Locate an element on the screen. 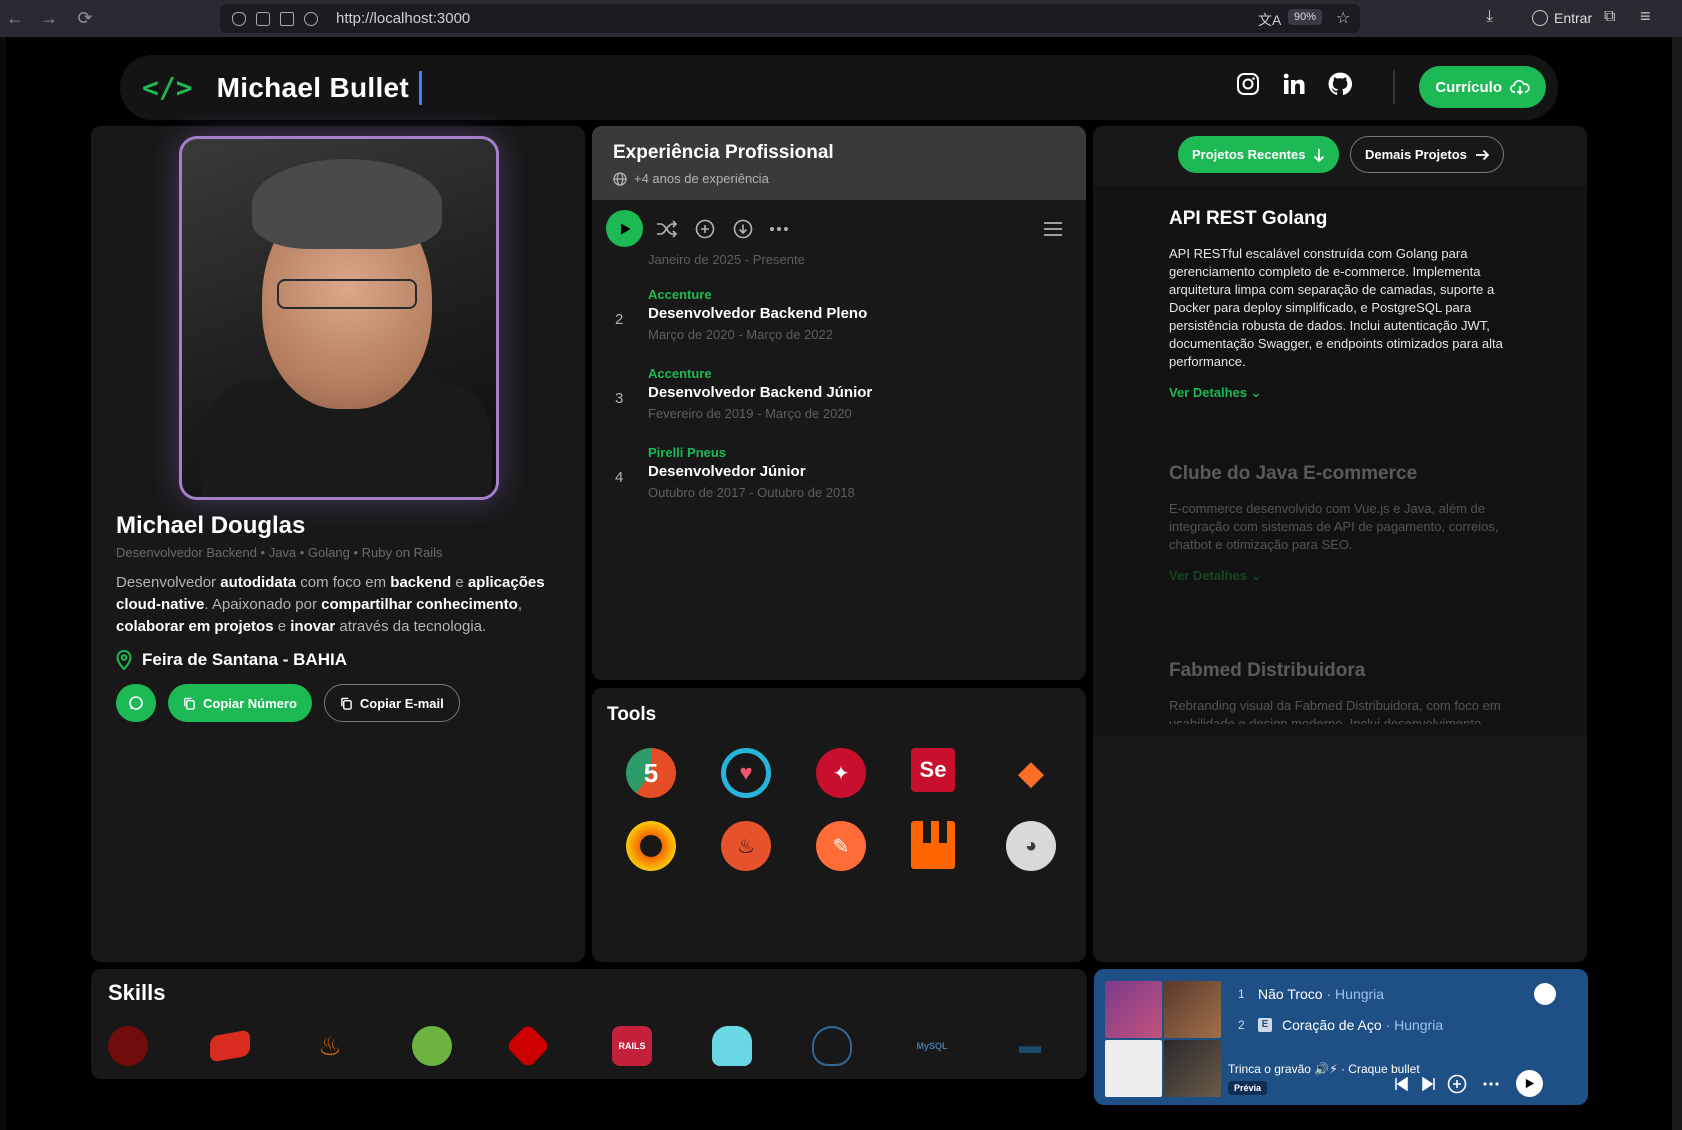 The image size is (1682, 1130). preview-badge: Prévia is located at coordinates (1248, 1088).